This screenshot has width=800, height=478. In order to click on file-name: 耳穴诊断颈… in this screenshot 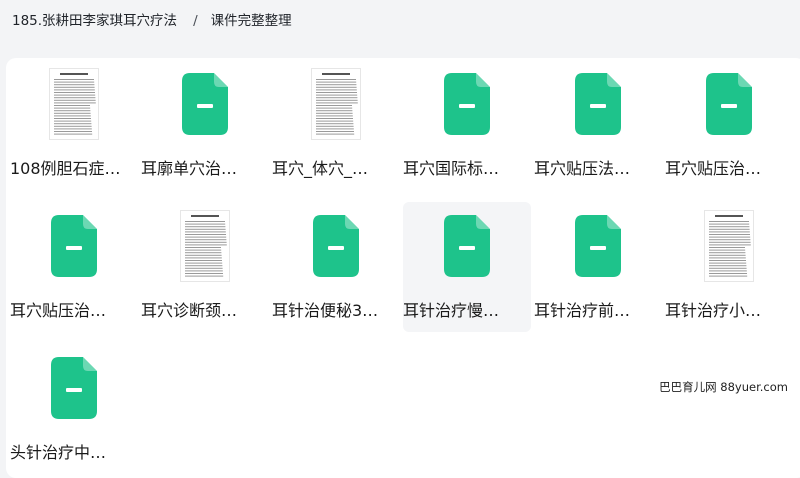, I will do `click(189, 310)`.